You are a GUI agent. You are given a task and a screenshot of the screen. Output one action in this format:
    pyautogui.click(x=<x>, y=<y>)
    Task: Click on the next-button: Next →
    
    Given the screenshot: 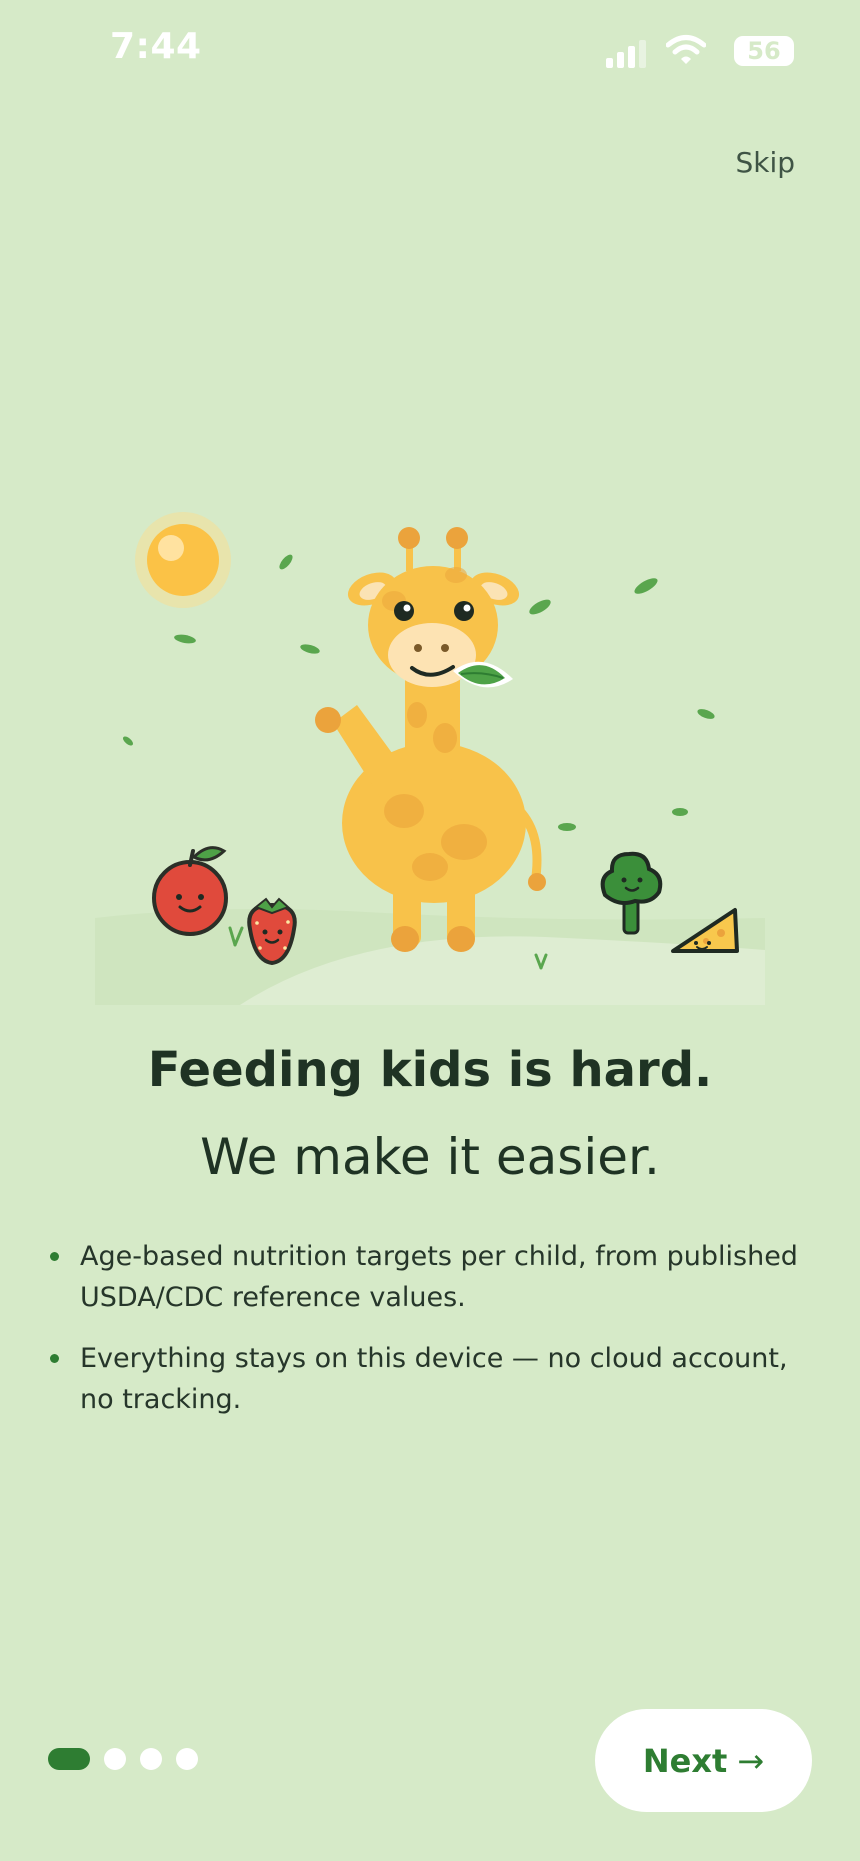 What is the action you would take?
    pyautogui.click(x=703, y=1760)
    